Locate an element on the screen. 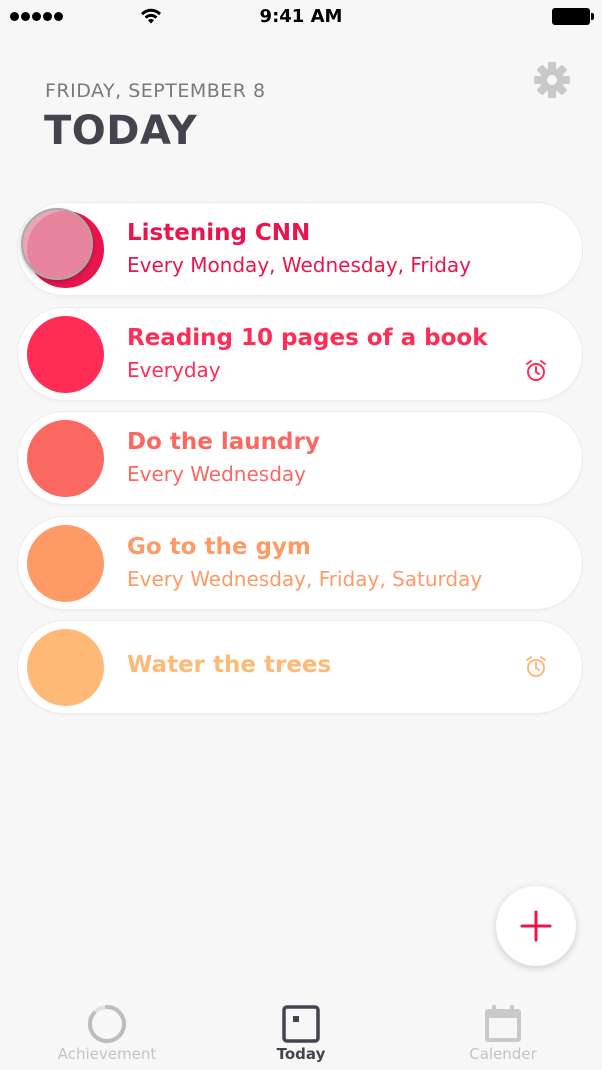  tab-bar: Achievement Today Calender is located at coordinates (301, 1027).